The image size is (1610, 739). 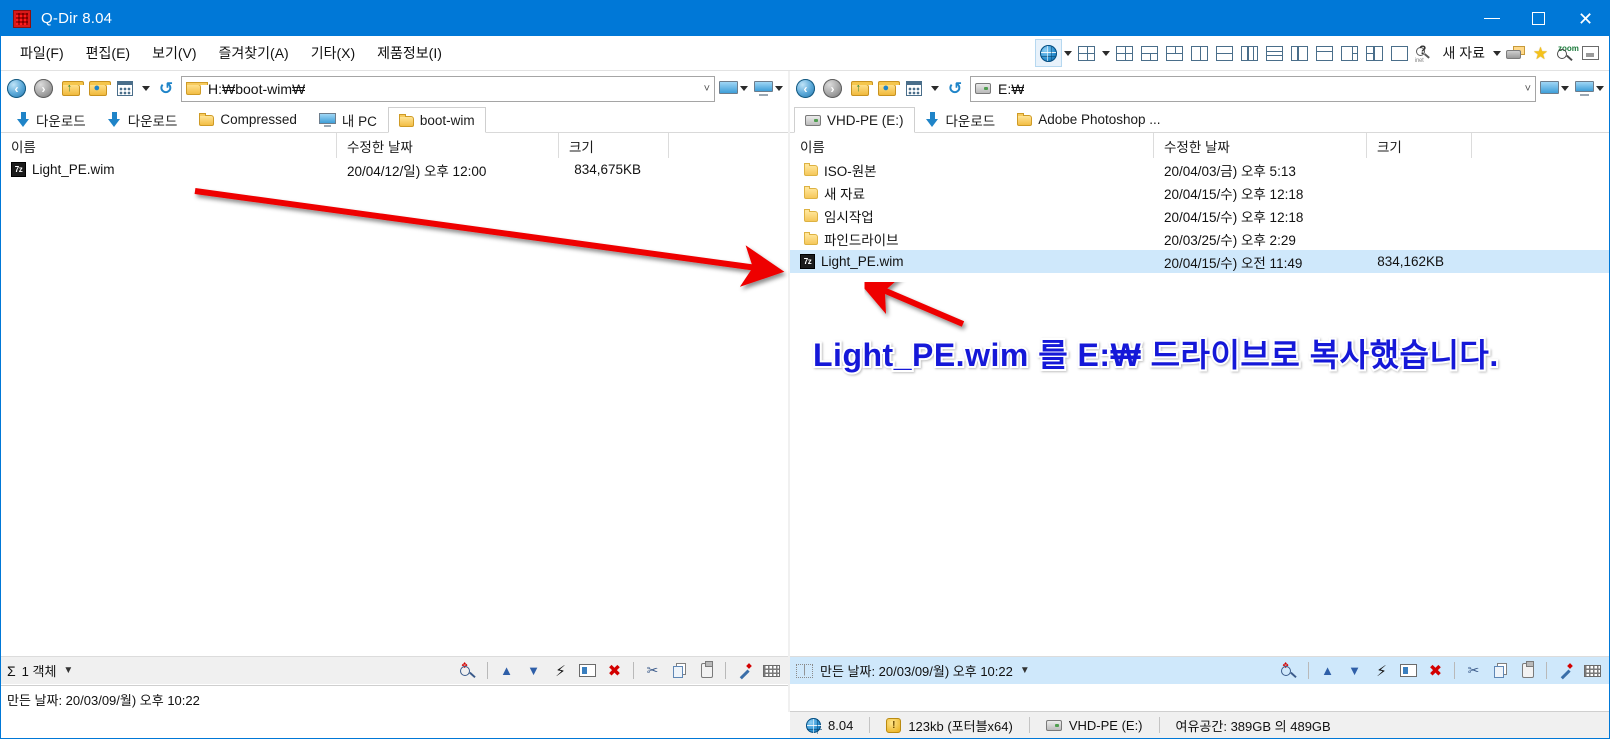 What do you see at coordinates (1566, 53) in the screenshot?
I see `zoom-icon: zoom` at bounding box center [1566, 53].